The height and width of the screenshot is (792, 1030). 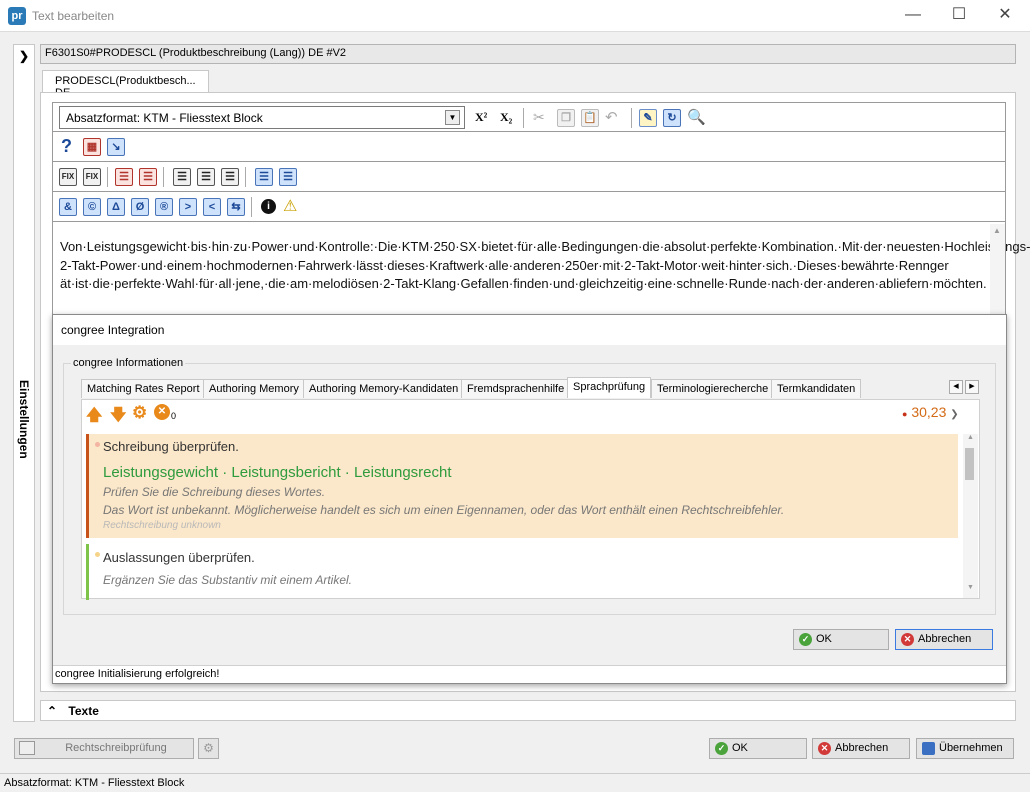 I want to click on title-bar: pr Text bearbeiten — ☐ ✕, so click(x=515, y=16).